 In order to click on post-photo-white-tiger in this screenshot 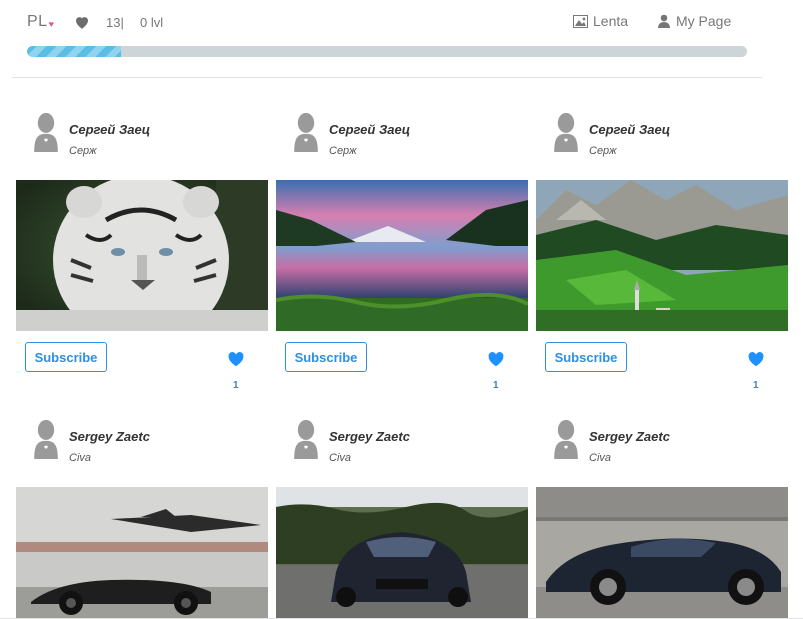, I will do `click(142, 255)`.